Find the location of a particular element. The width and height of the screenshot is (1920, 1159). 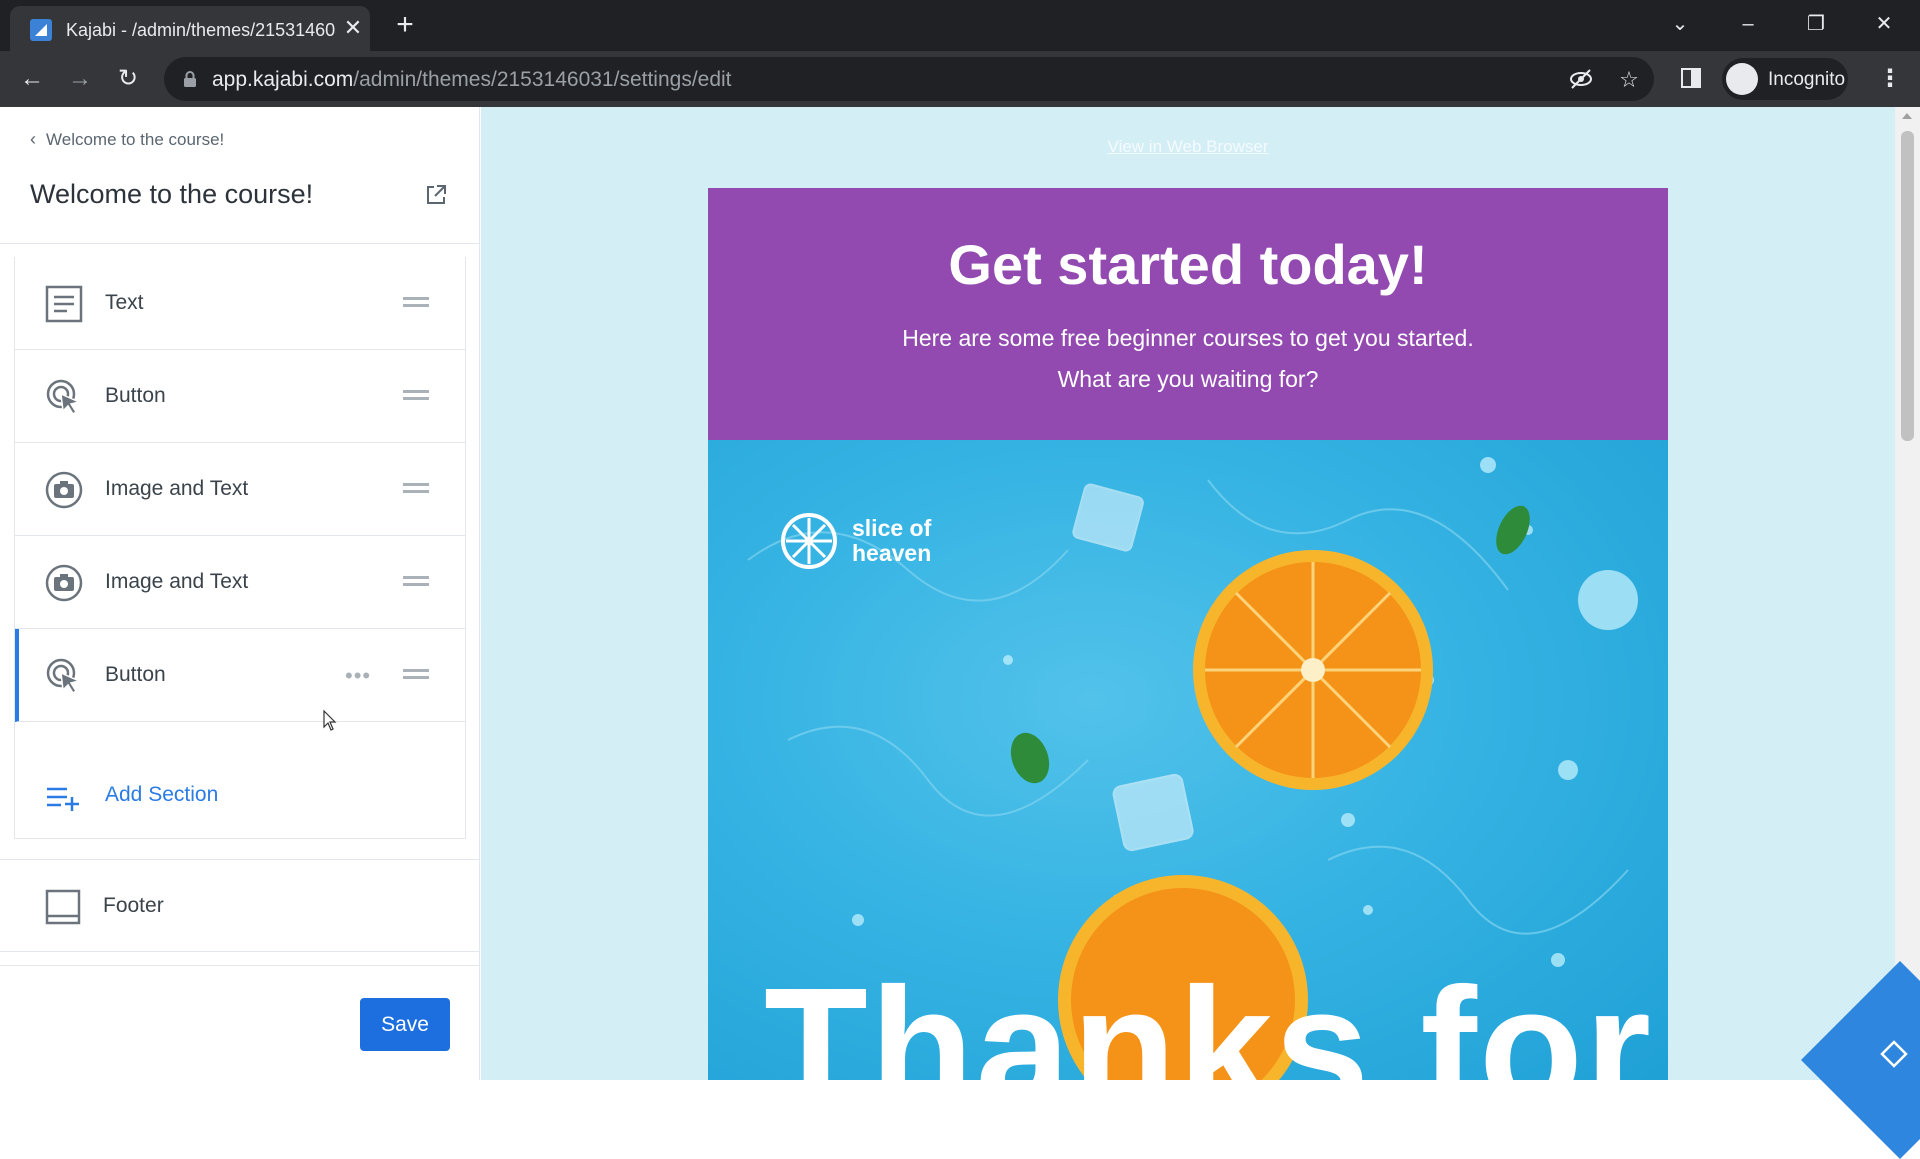

preview-scrollbar is located at coordinates (1907, 593).